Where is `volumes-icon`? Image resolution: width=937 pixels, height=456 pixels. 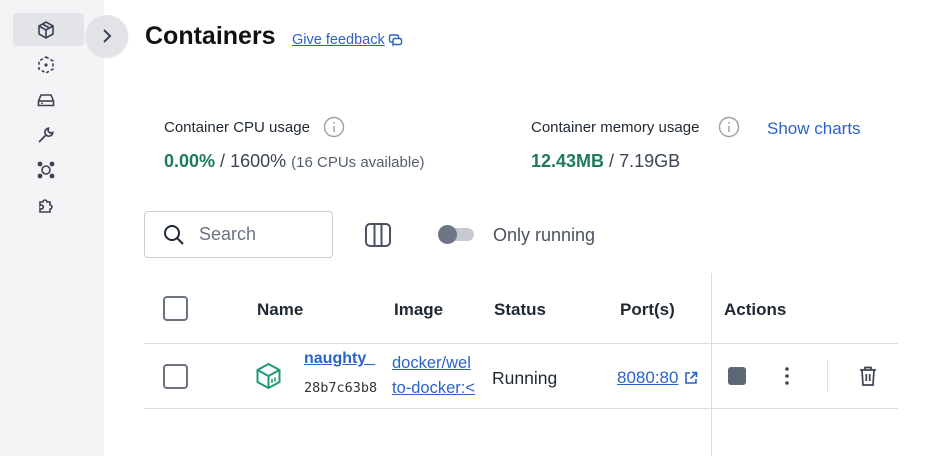
volumes-icon is located at coordinates (46, 99).